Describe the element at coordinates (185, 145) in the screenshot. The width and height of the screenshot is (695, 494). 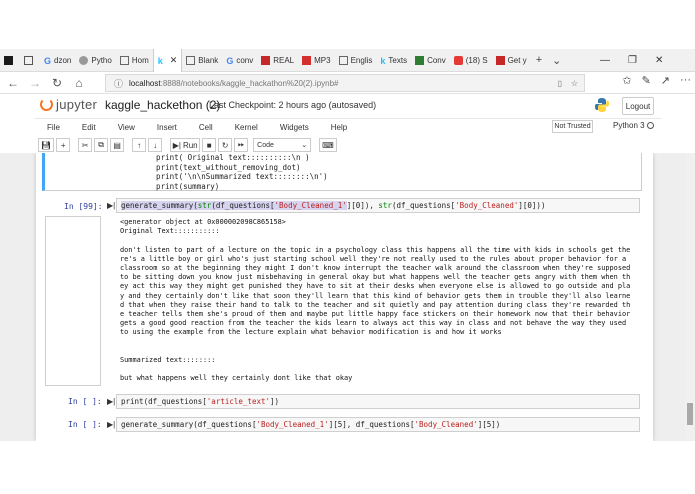
I see `run-button: ▶| Run` at that location.